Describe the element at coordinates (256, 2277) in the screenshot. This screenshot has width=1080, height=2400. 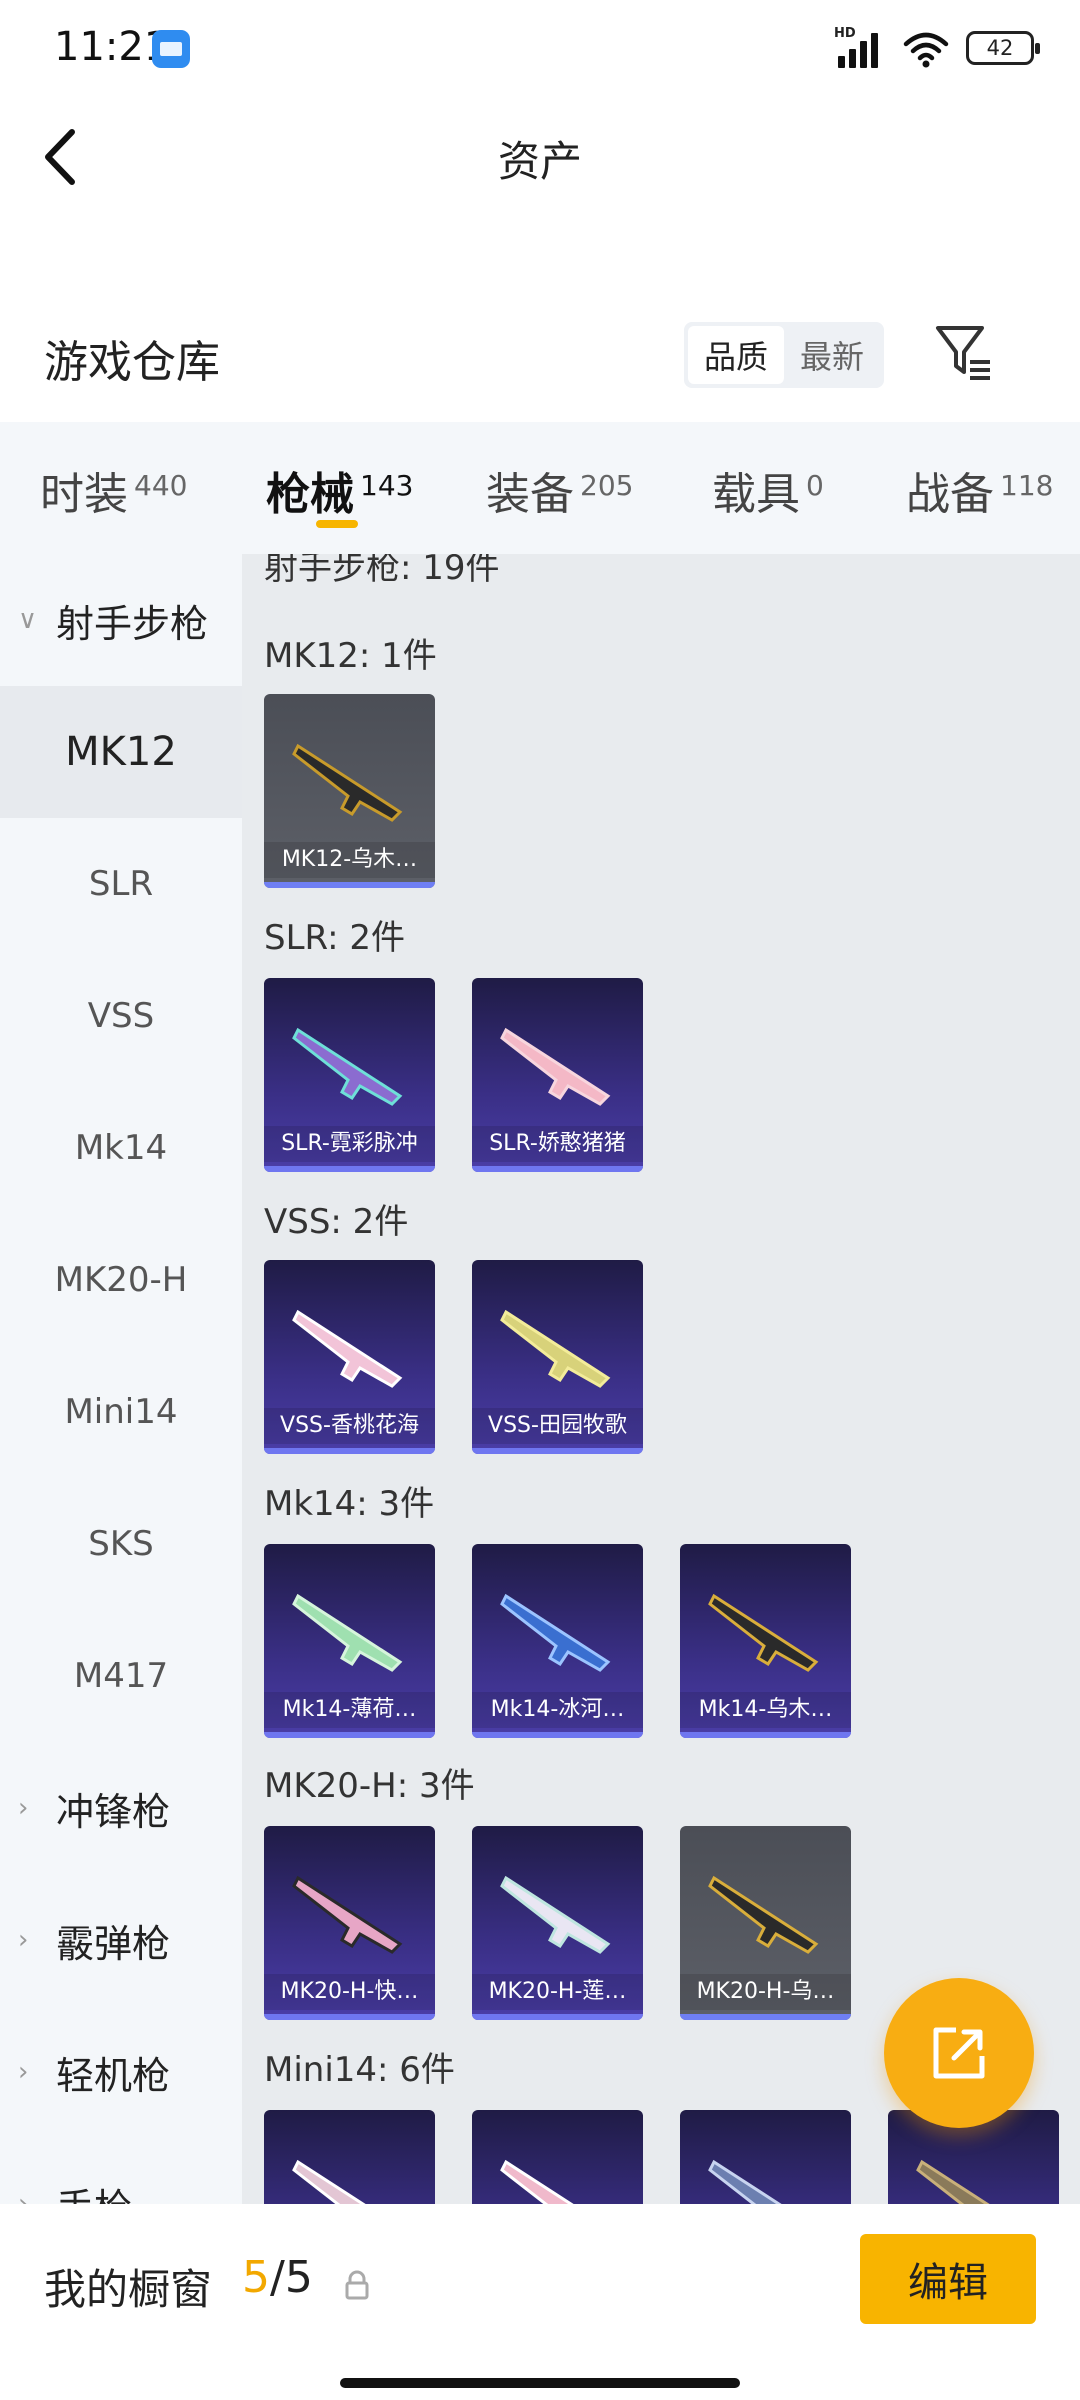
I see `showcase-current: 5` at that location.